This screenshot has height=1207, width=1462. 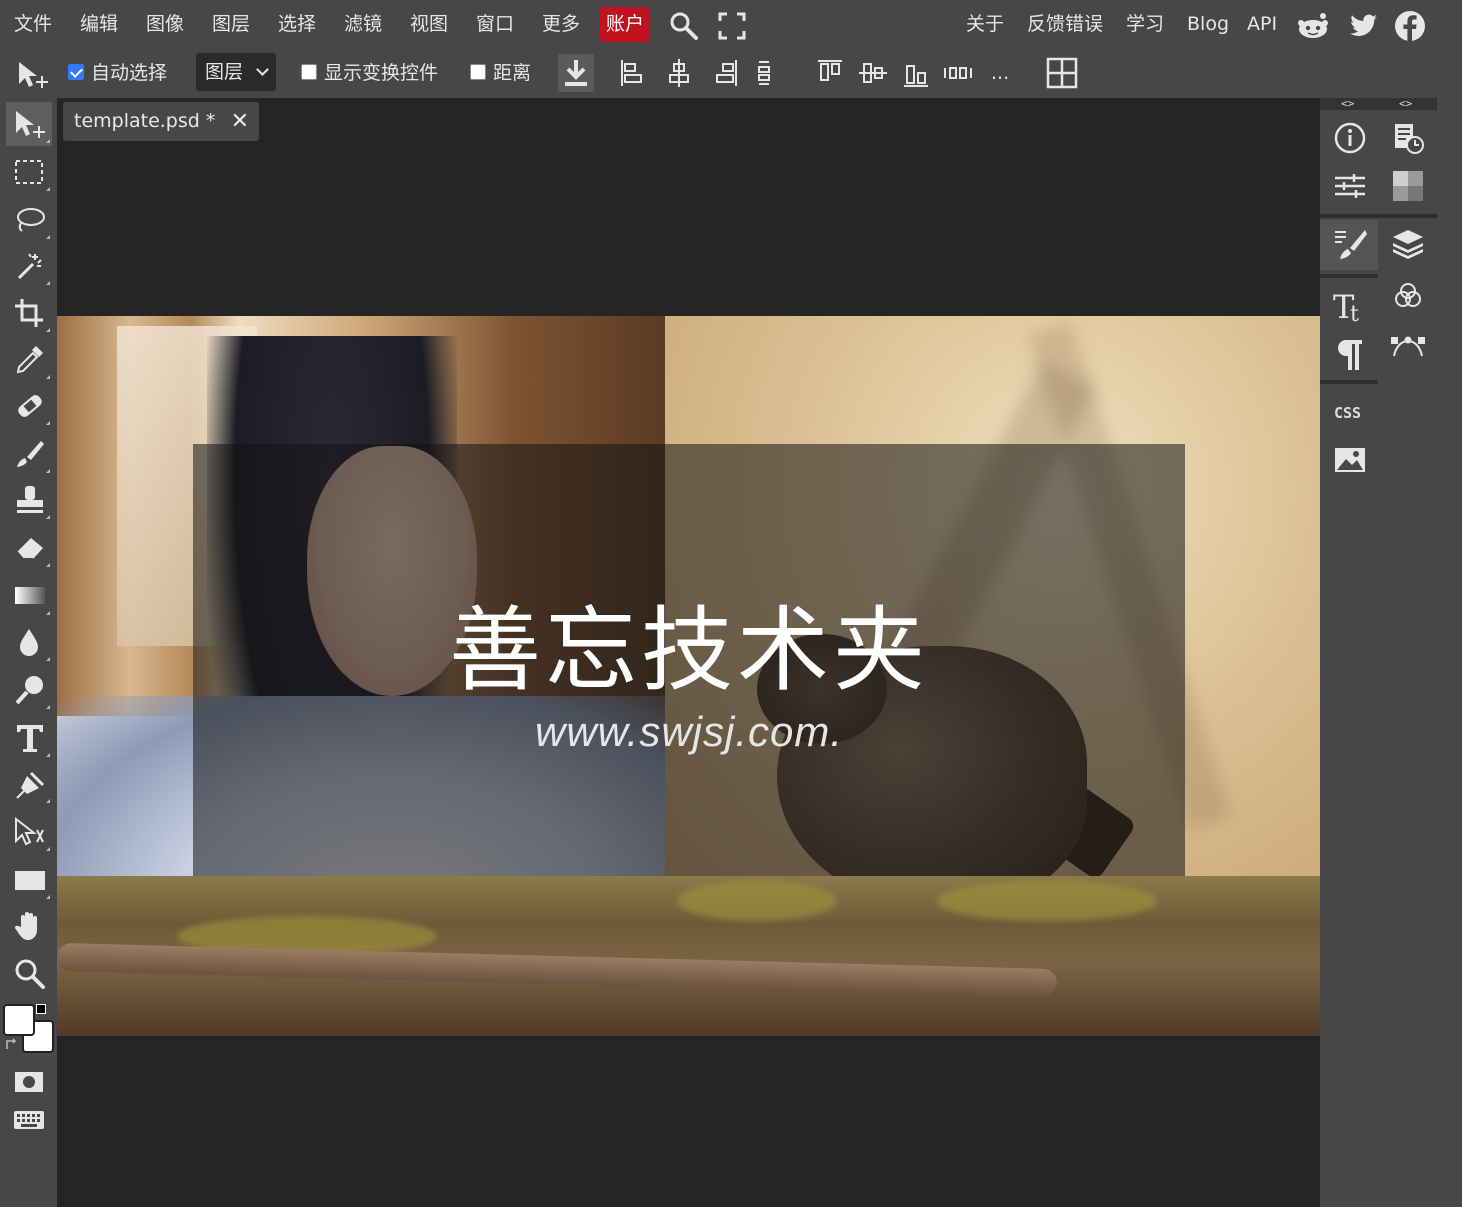 I want to click on distance-checkbox, so click(x=478, y=72).